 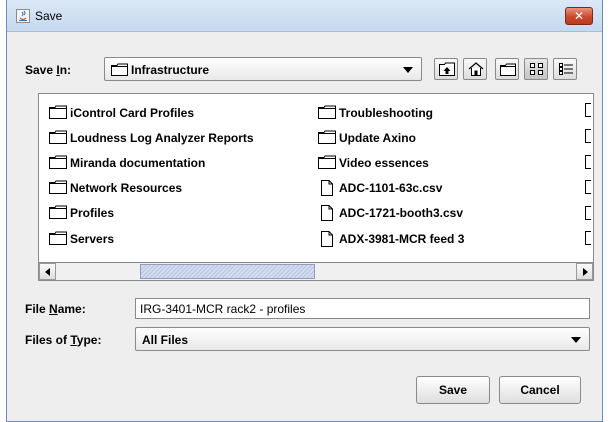 I want to click on file-name-input, so click(x=362, y=308).